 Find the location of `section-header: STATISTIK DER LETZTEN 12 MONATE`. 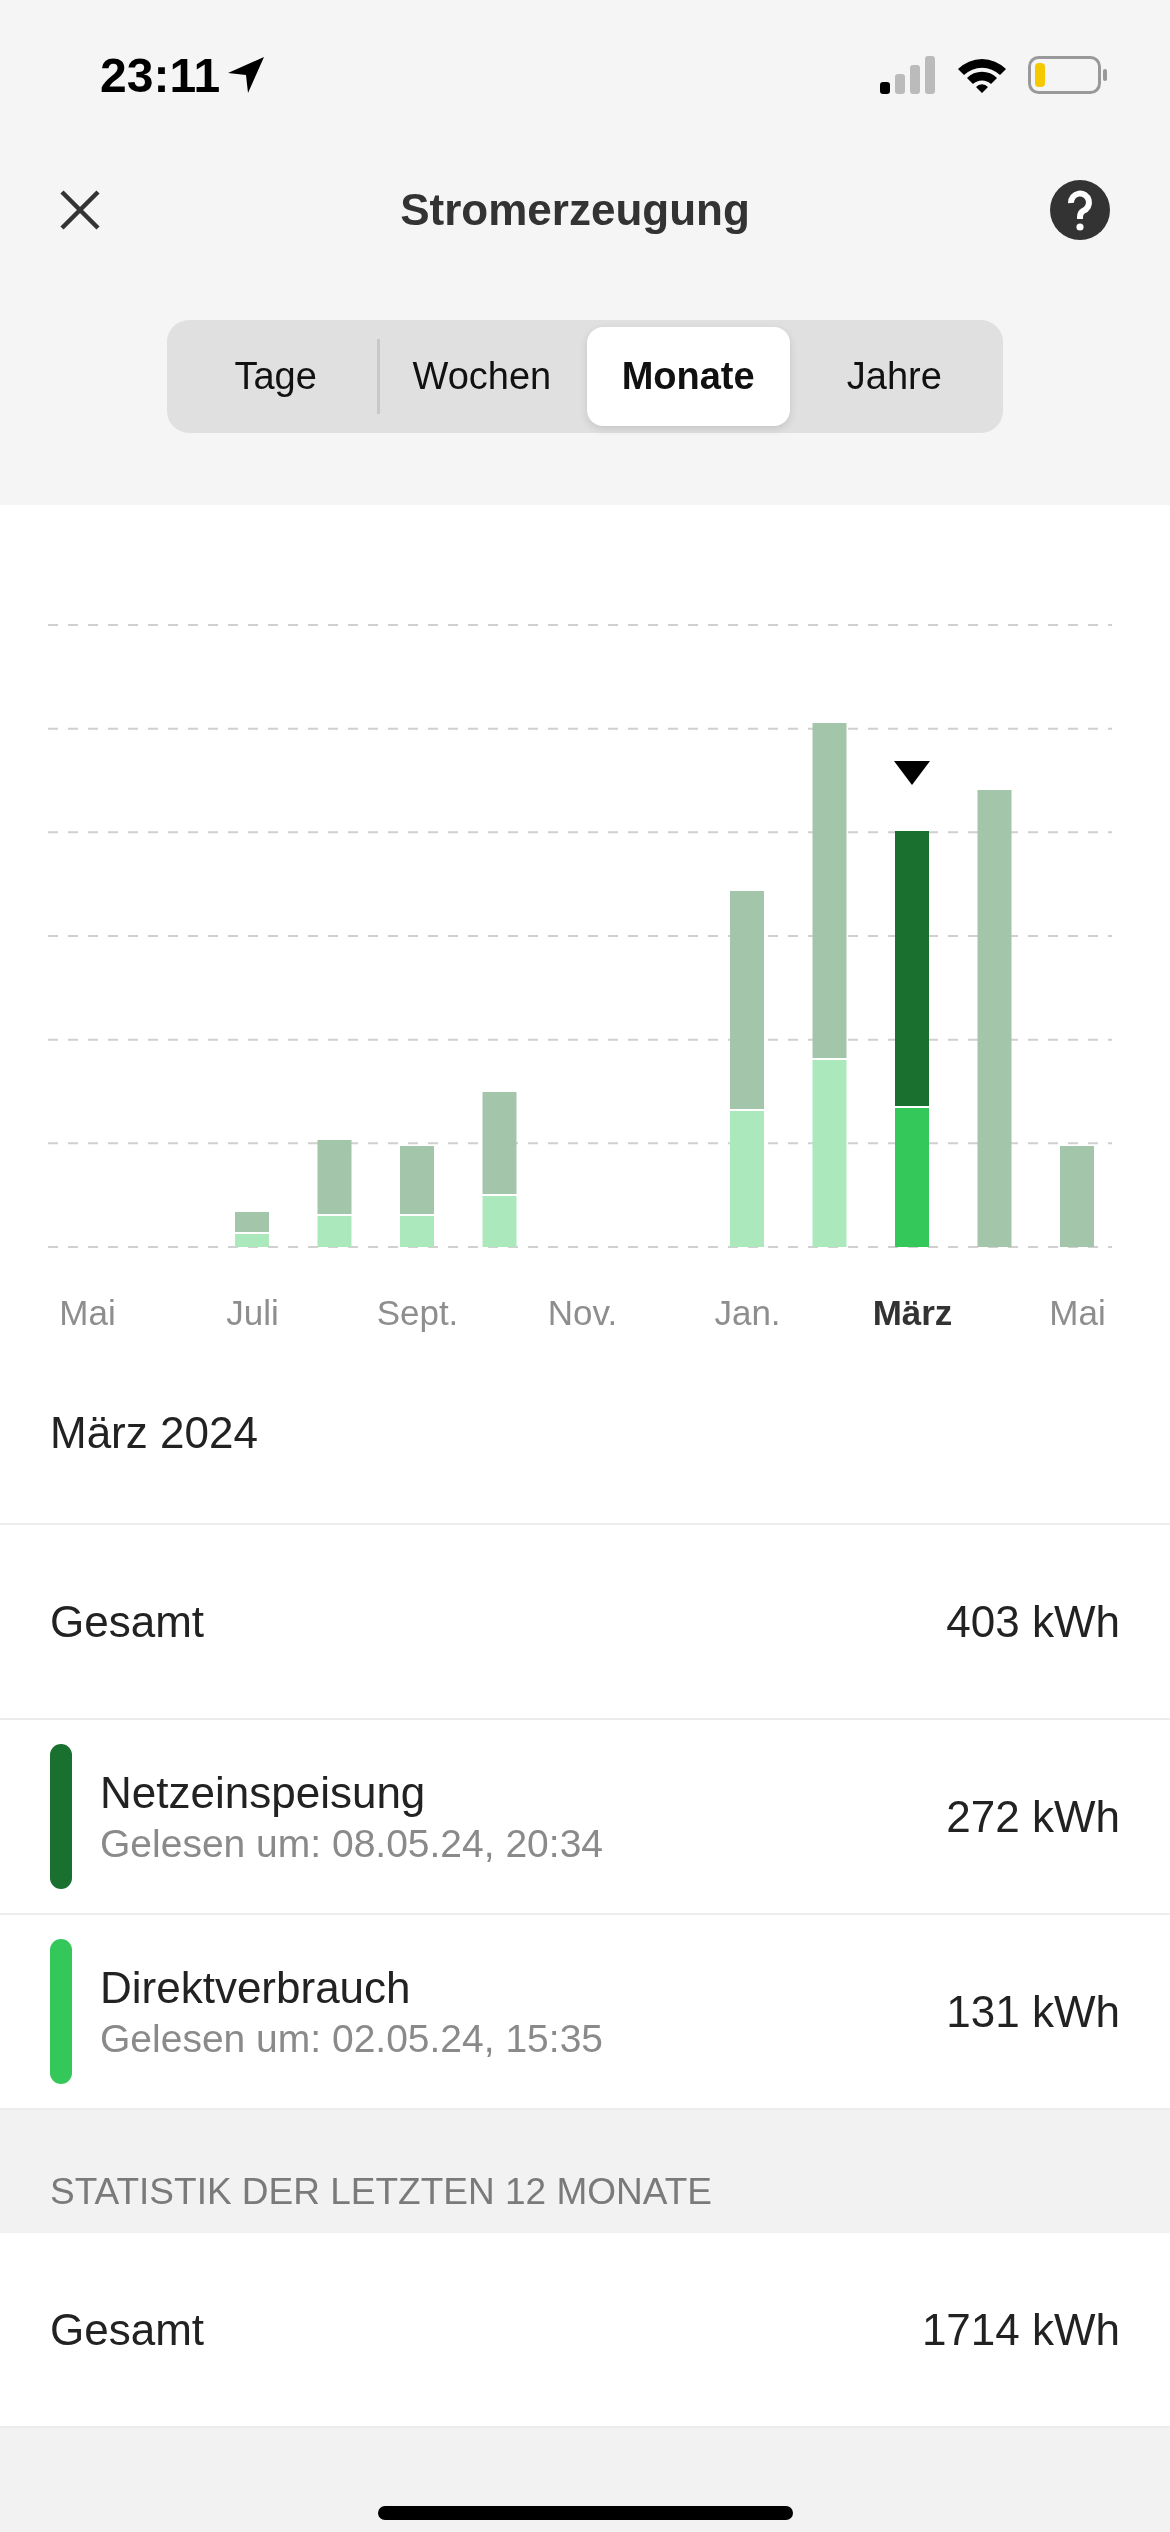

section-header: STATISTIK DER LETZTEN 12 MONATE is located at coordinates (381, 2192).